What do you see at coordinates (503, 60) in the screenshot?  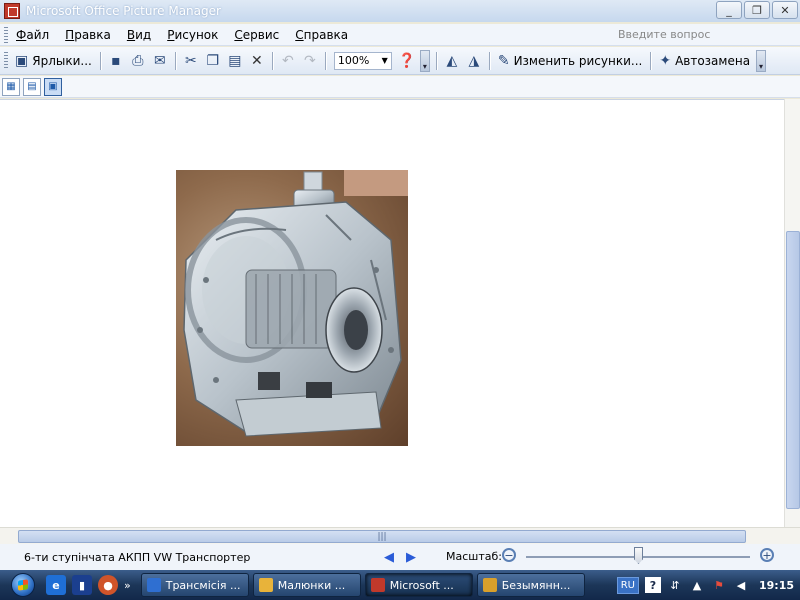 I see `edit-pictures-icon: ✎` at bounding box center [503, 60].